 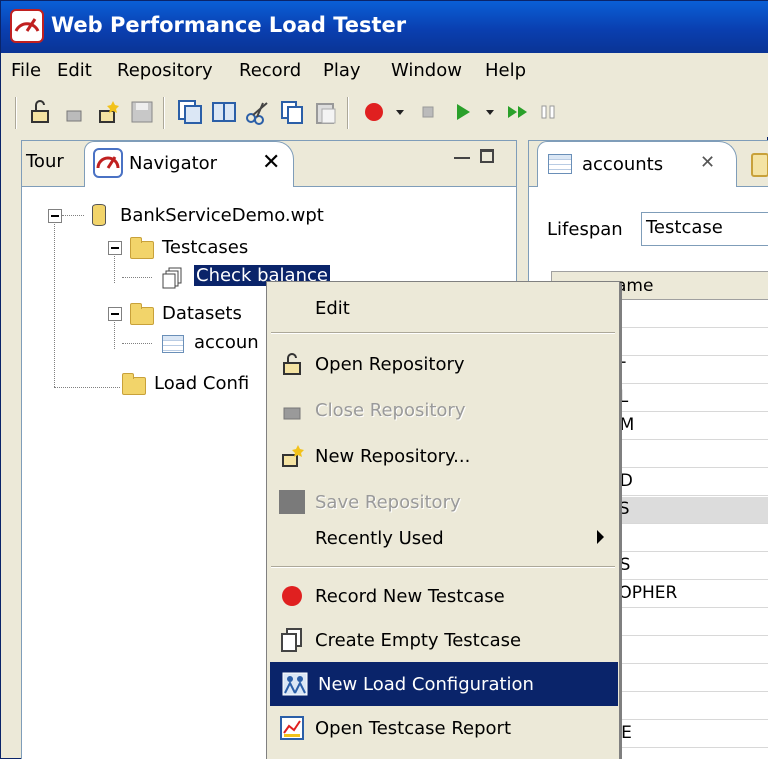 I want to click on menu-repository: Repository, so click(x=165, y=70).